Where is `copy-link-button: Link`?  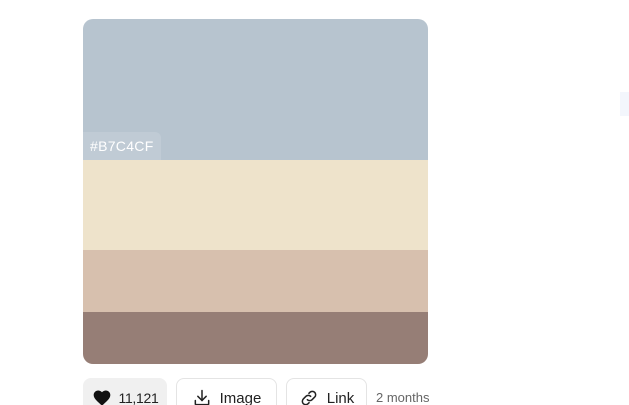 copy-link-button: Link is located at coordinates (326, 391).